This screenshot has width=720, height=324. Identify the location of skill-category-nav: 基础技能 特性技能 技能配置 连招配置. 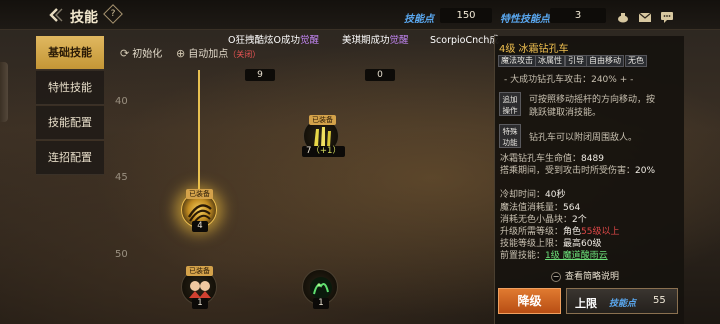
(70, 106).